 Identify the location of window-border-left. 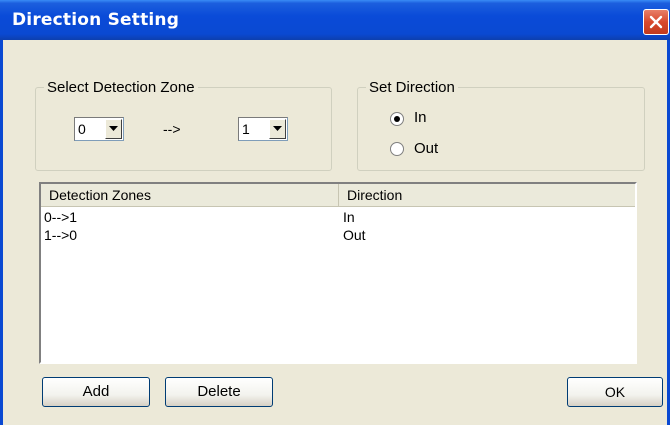
(1, 232).